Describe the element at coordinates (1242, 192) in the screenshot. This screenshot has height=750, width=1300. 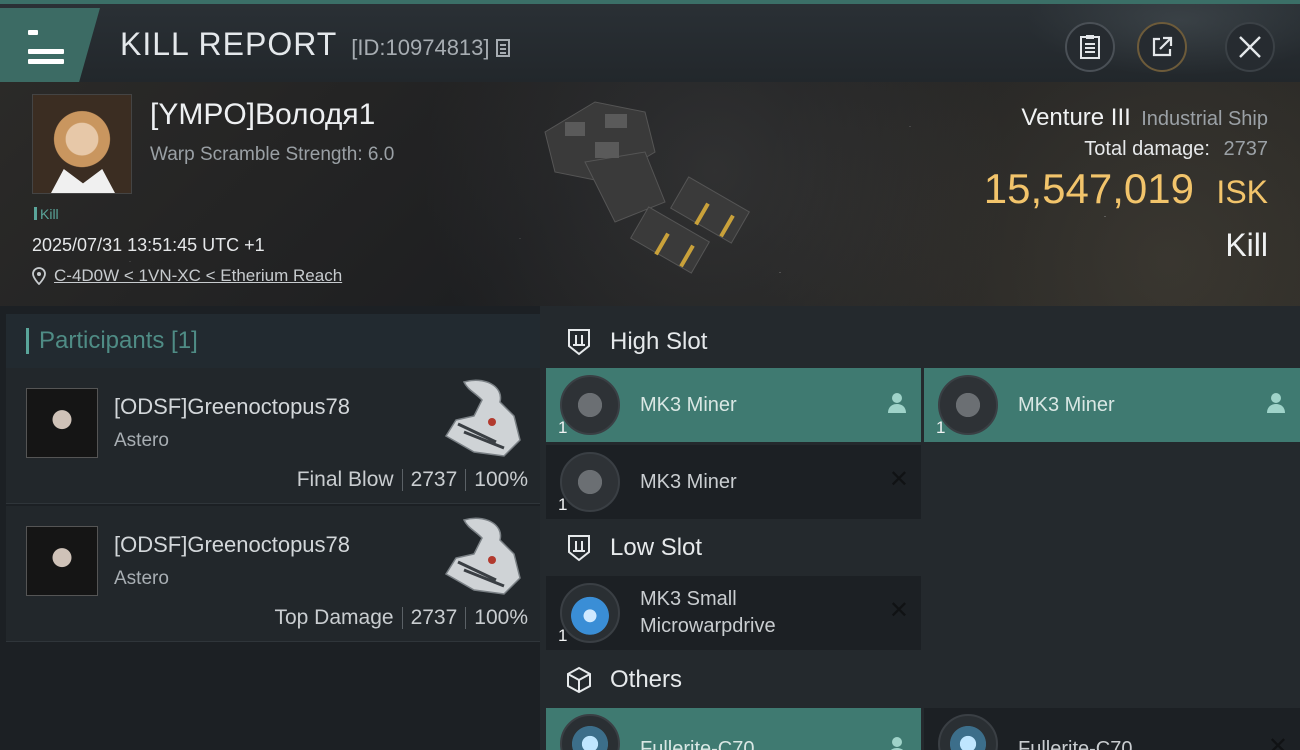
I see `isk-unit: ISK` at that location.